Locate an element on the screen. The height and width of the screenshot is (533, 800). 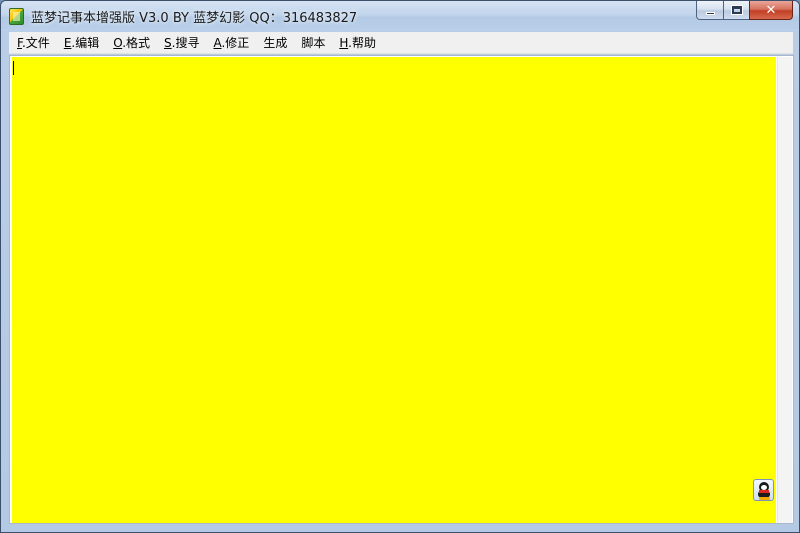
title-bar: 蓝梦记事本增强版 V3.0 BY 蓝梦幻影 QQ：316483827 ✕ is located at coordinates (400, 16).